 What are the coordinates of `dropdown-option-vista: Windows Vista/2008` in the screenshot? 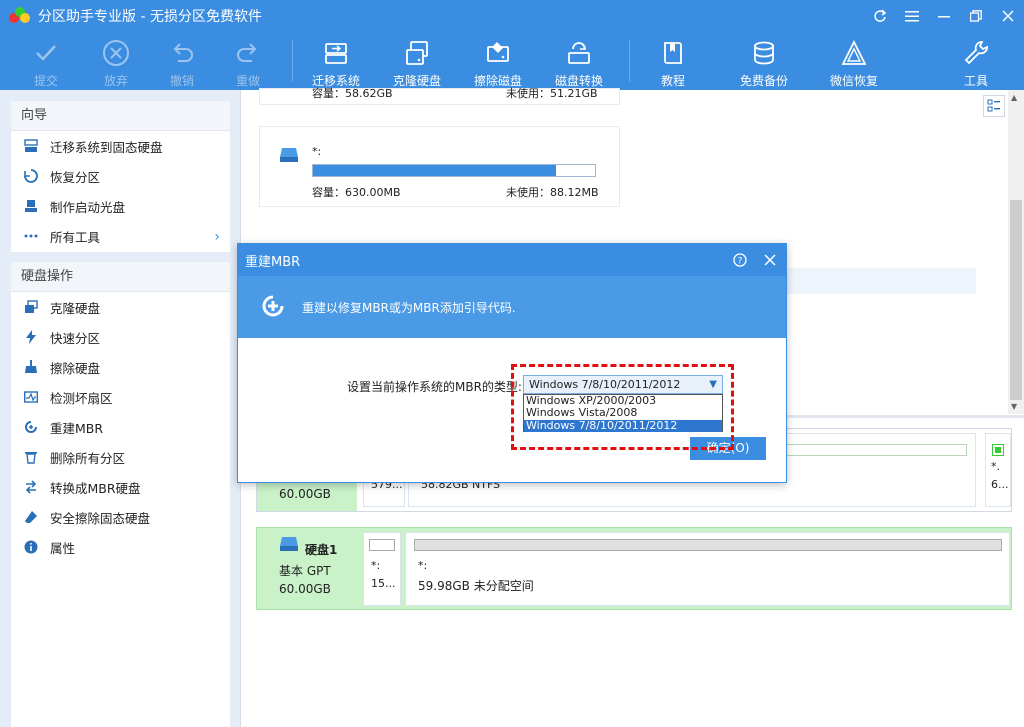 It's located at (623, 413).